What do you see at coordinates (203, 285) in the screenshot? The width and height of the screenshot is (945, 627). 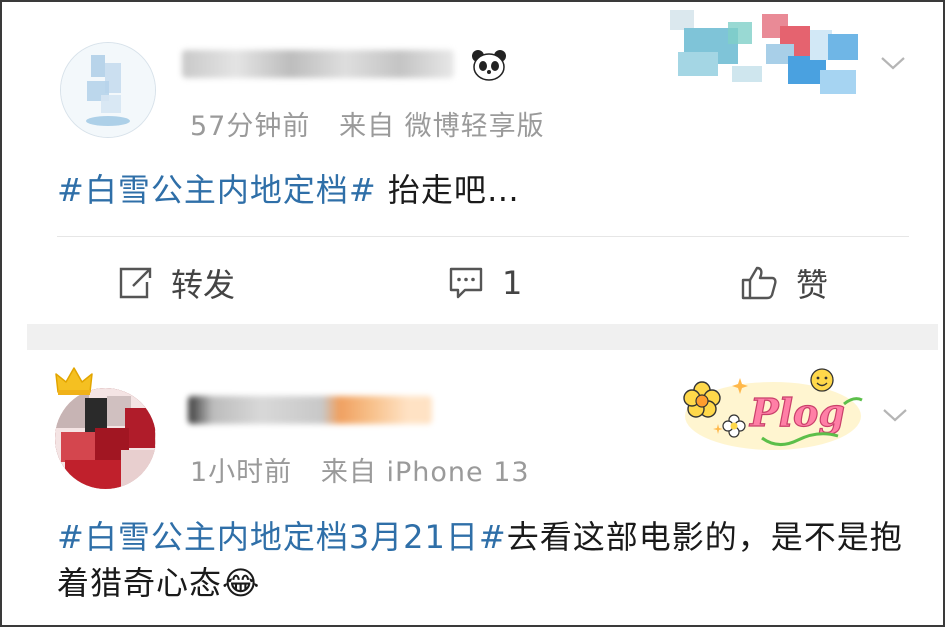 I see `repost-label: 转发` at bounding box center [203, 285].